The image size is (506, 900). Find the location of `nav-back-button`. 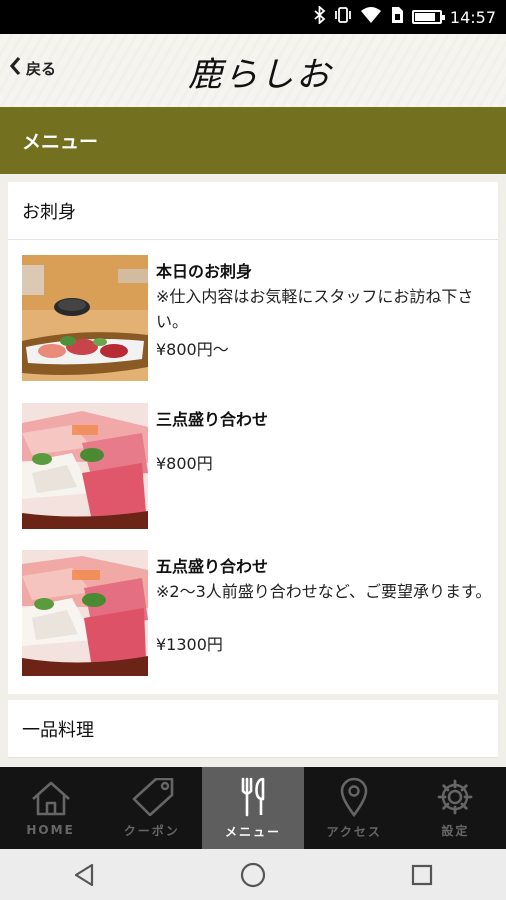

nav-back-button is located at coordinates (84, 875).